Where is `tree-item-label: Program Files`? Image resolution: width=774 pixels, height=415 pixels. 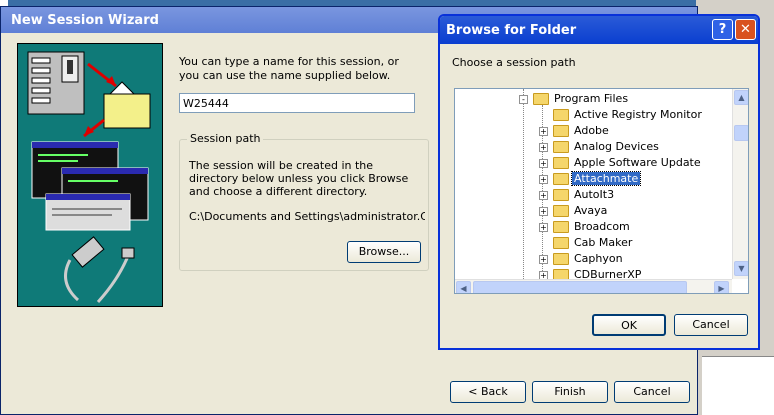
tree-item-label: Program Files is located at coordinates (591, 98).